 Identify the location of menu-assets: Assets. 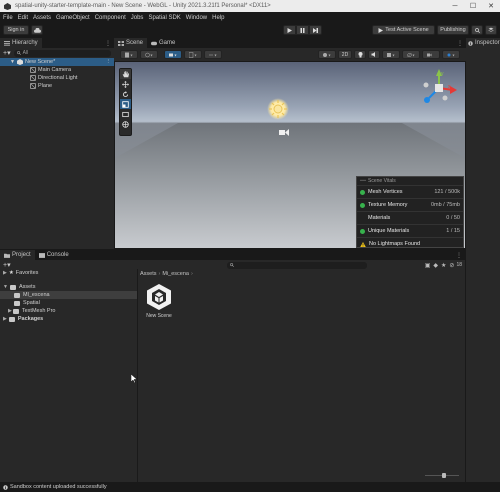
(42, 18).